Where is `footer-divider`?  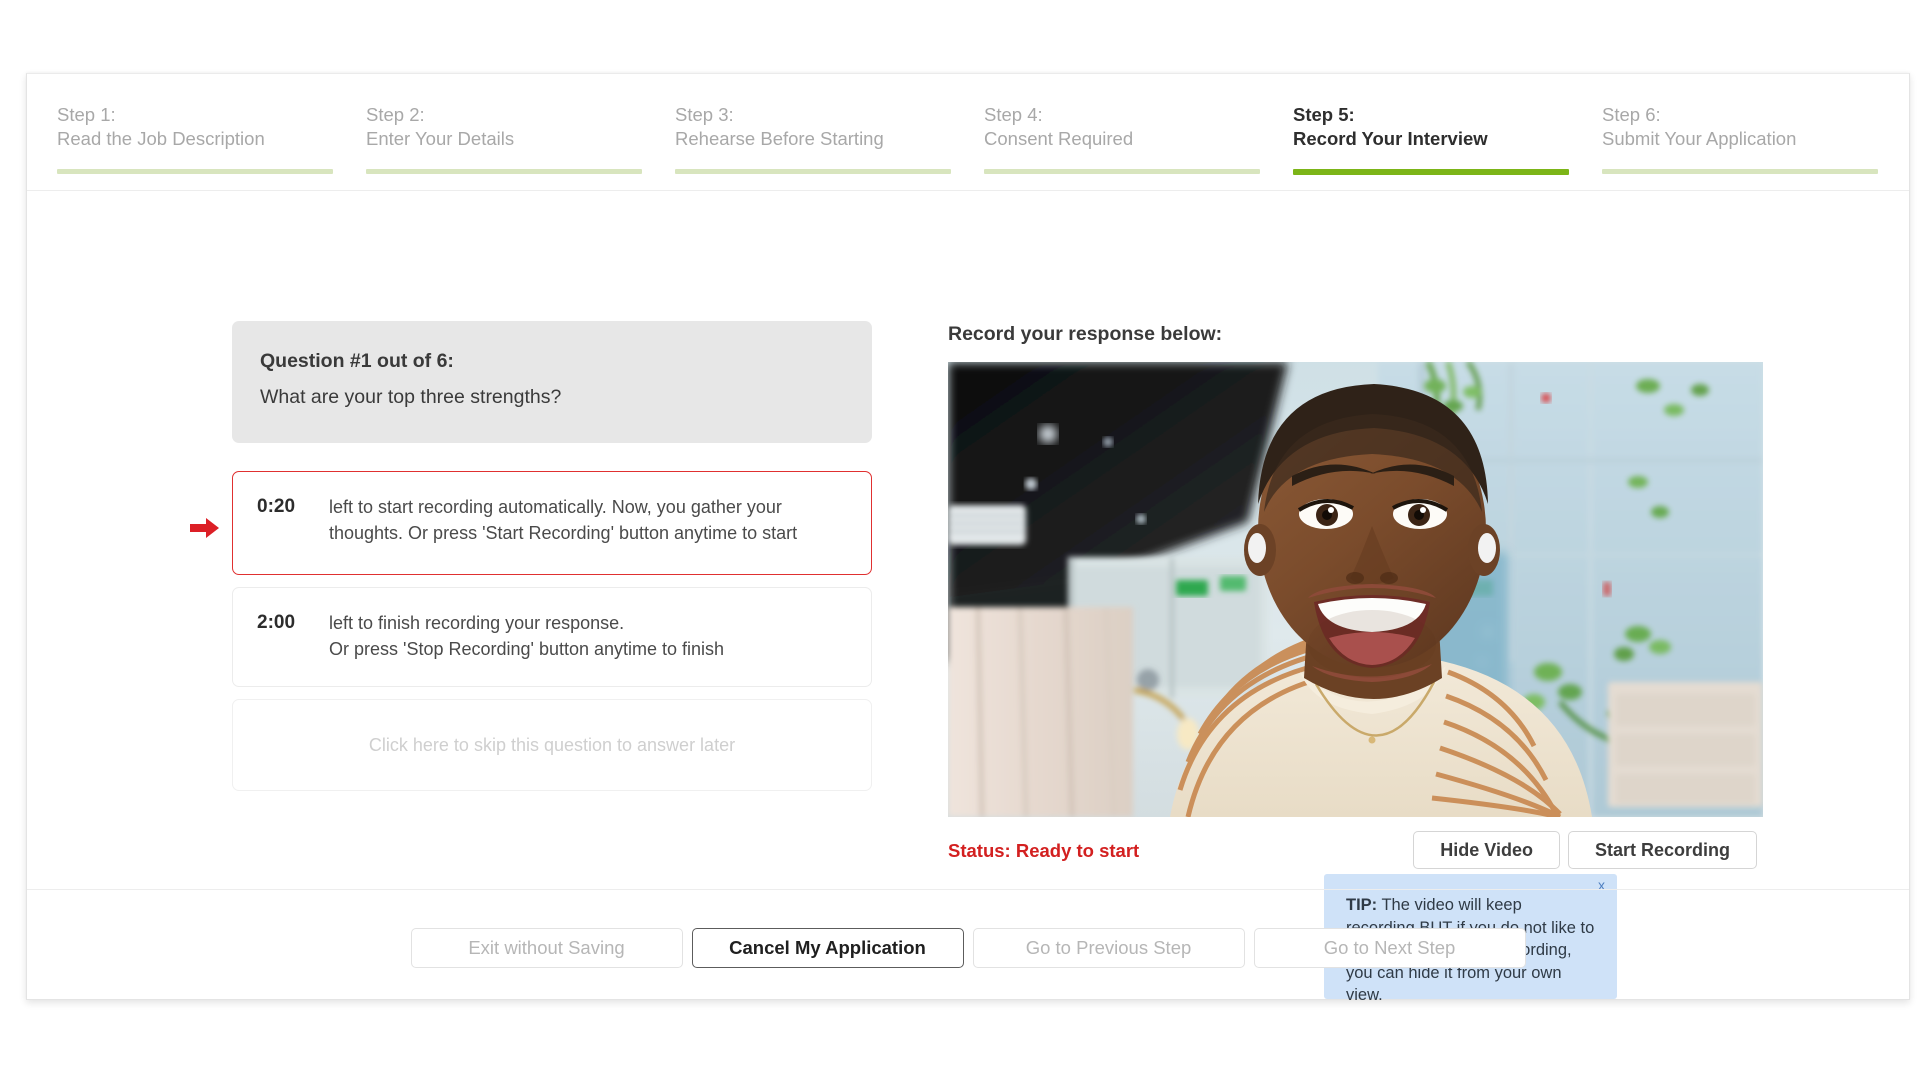 footer-divider is located at coordinates (968, 889).